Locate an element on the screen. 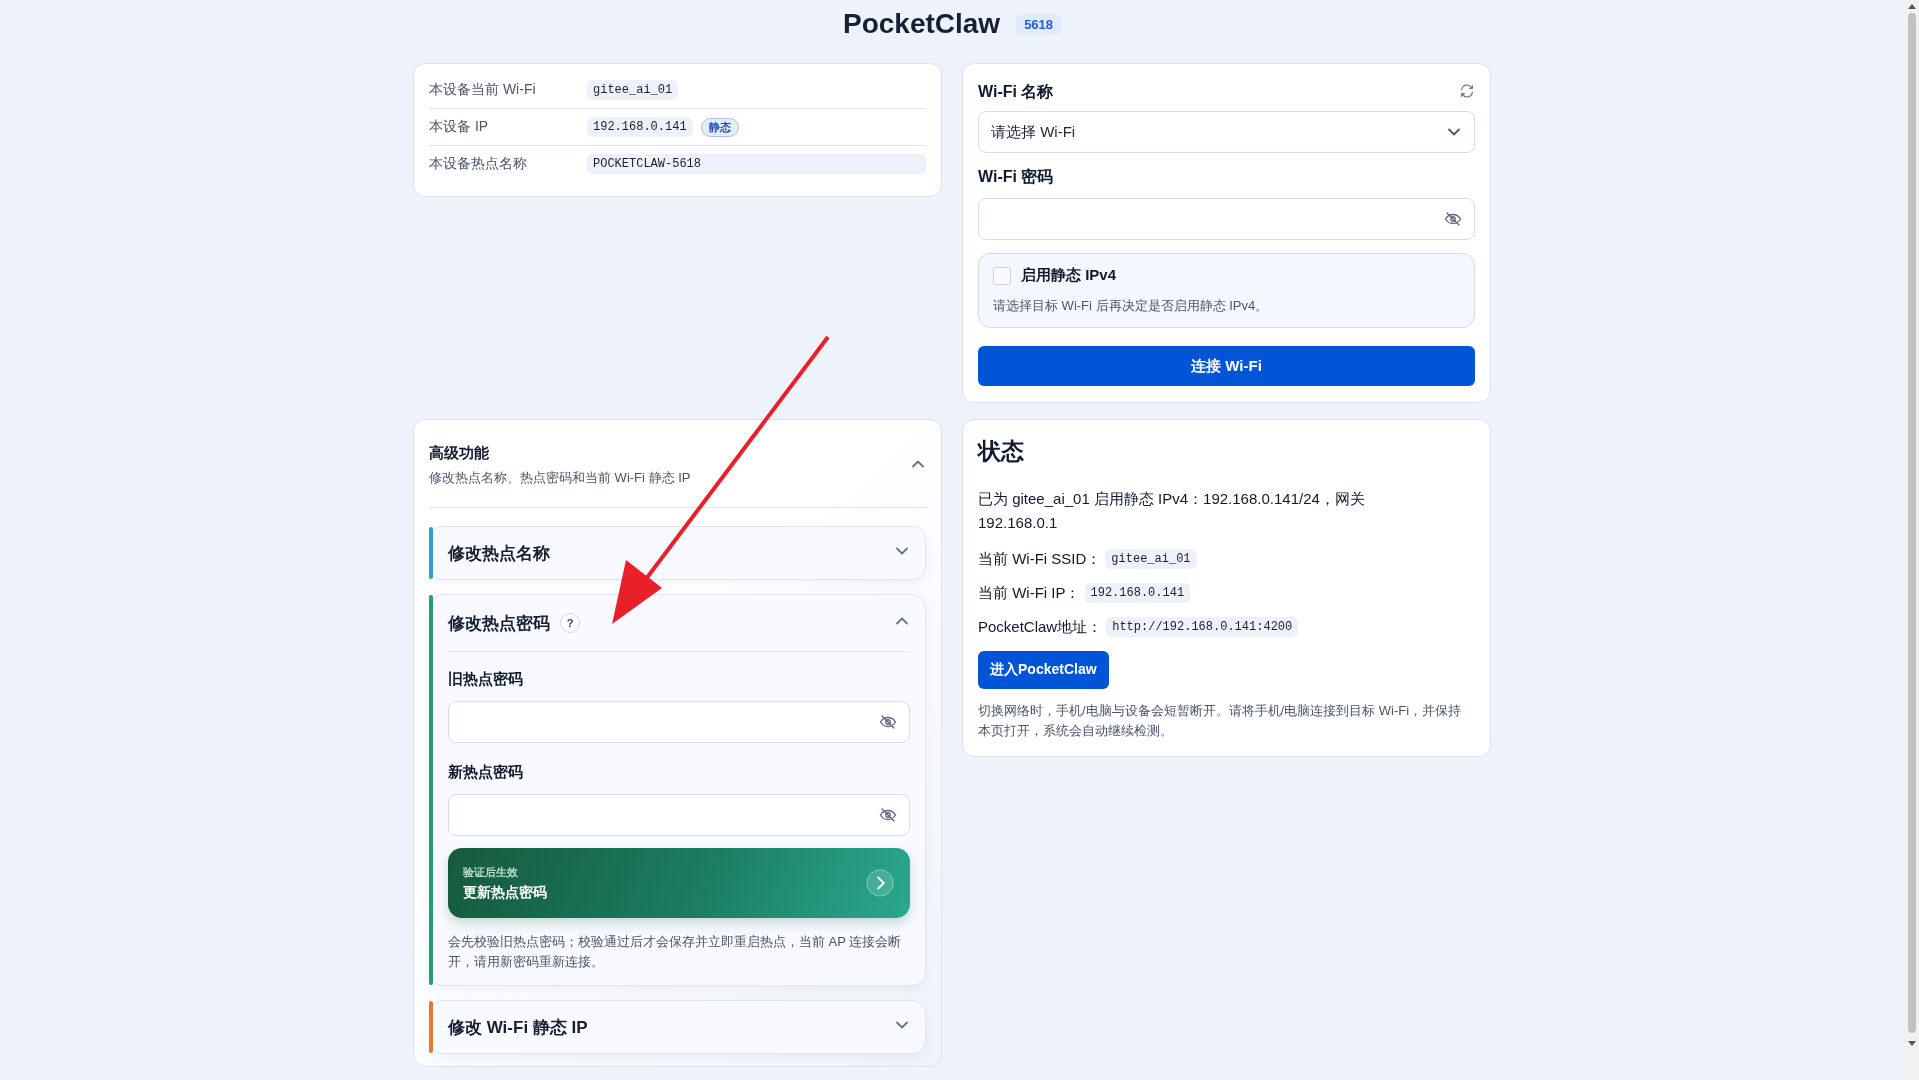 This screenshot has width=1919, height=1080. section-title: 高级功能 is located at coordinates (459, 453).